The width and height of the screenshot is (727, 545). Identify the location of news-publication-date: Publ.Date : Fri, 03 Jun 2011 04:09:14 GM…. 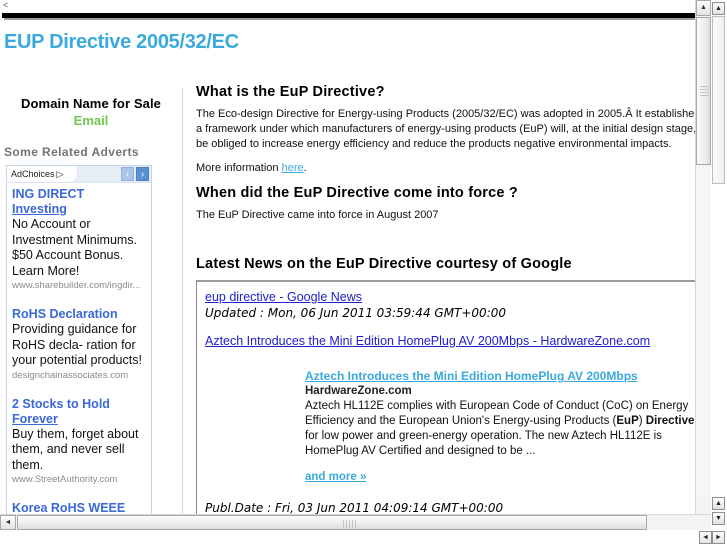
(354, 508).